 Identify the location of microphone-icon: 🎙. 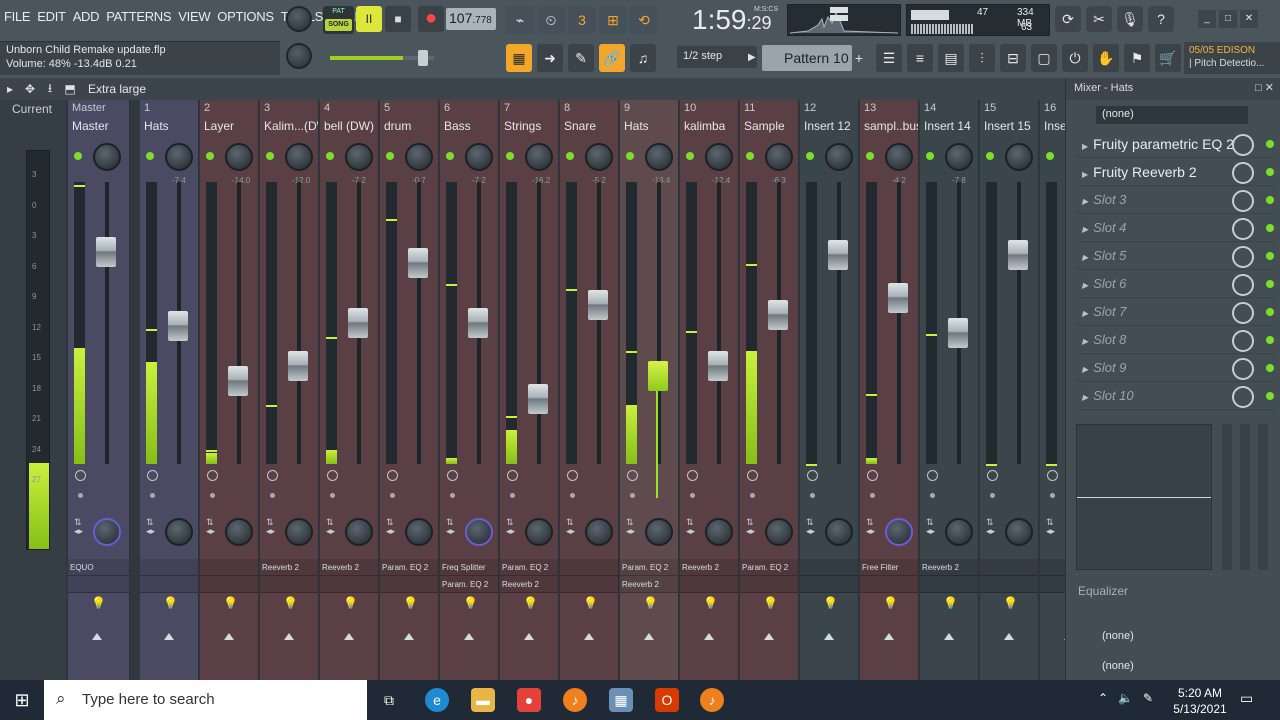
(1130, 19).